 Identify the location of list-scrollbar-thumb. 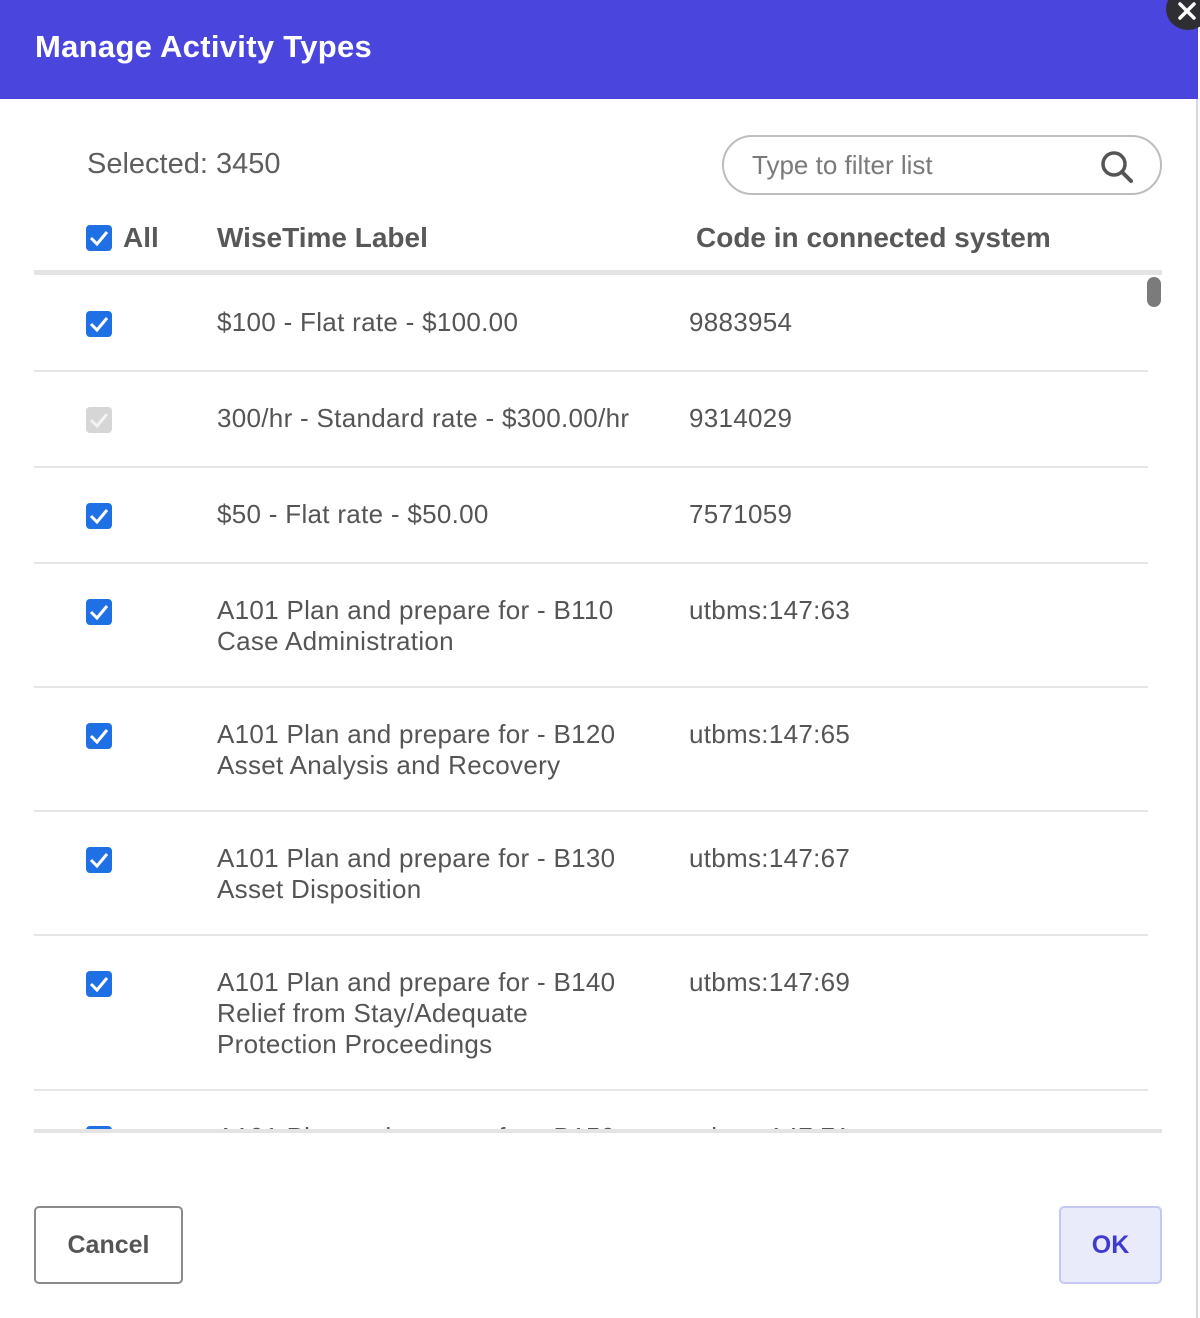
(1154, 292).